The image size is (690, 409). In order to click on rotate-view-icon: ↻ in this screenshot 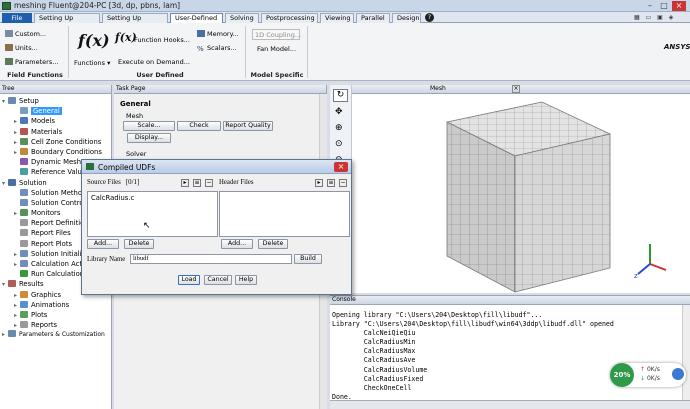, I will do `click(340, 95)`.